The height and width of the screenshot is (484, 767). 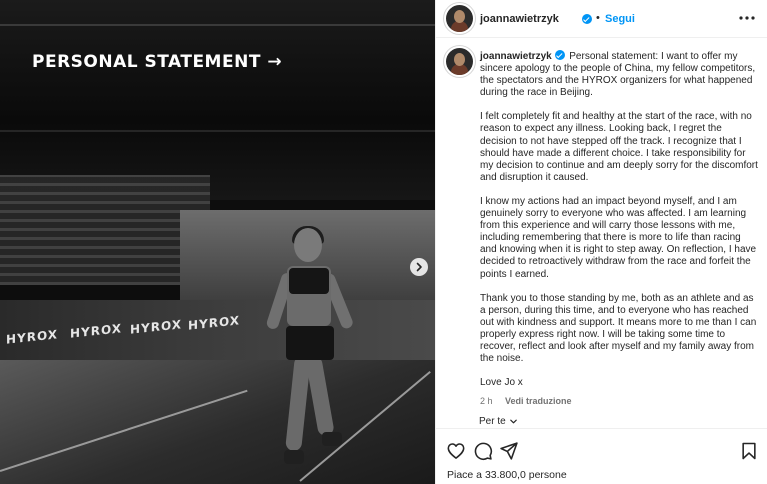 What do you see at coordinates (492, 421) in the screenshot?
I see `for-you-label: Per te` at bounding box center [492, 421].